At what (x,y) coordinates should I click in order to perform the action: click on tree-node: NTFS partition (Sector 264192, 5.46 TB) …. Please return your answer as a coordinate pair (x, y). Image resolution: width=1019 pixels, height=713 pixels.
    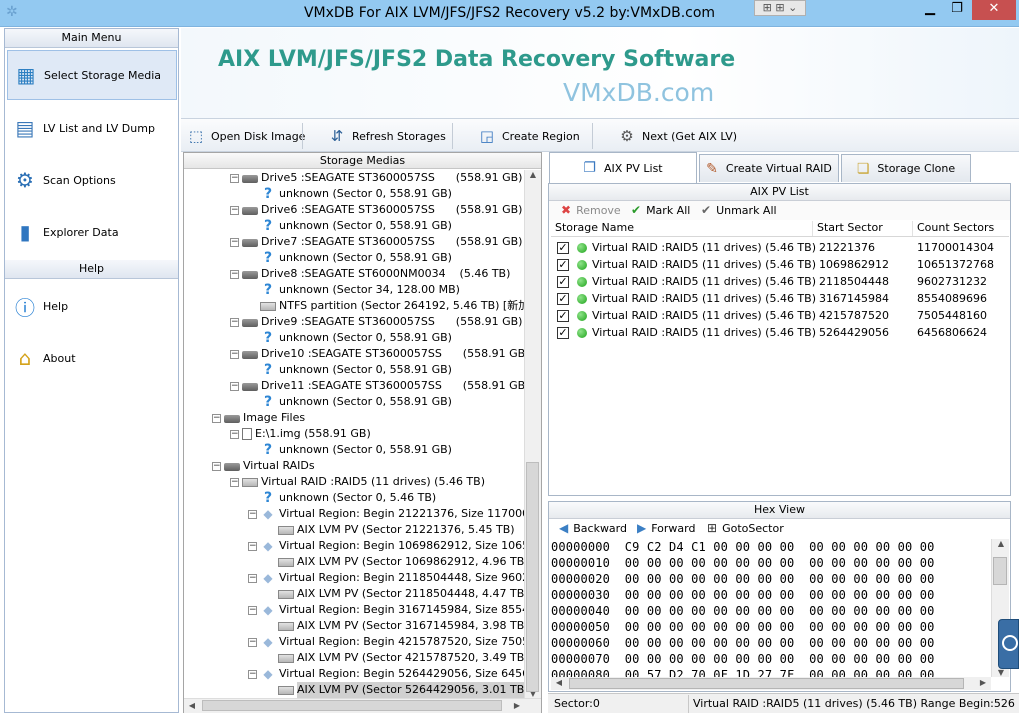
    Looking at the image, I should click on (386, 306).